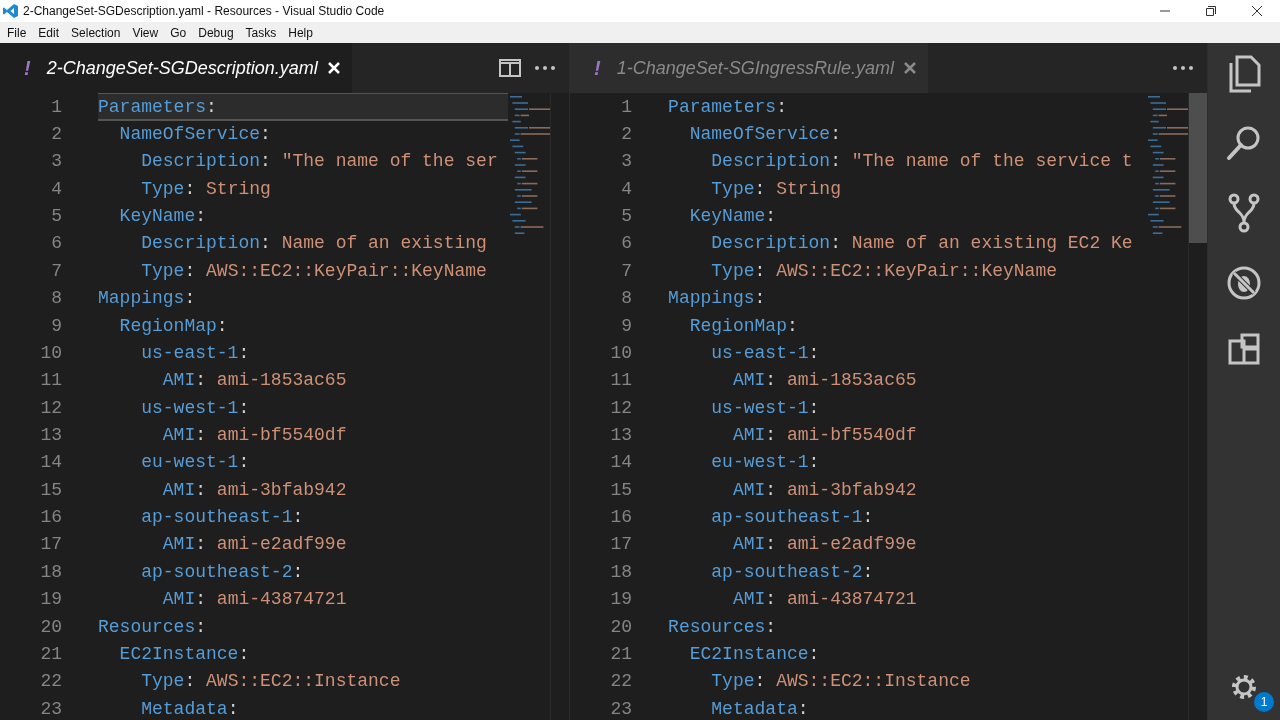 Image resolution: width=1280 pixels, height=720 pixels. What do you see at coordinates (319, 162) in the screenshot?
I see `code-line: Description: "The name of the ser` at bounding box center [319, 162].